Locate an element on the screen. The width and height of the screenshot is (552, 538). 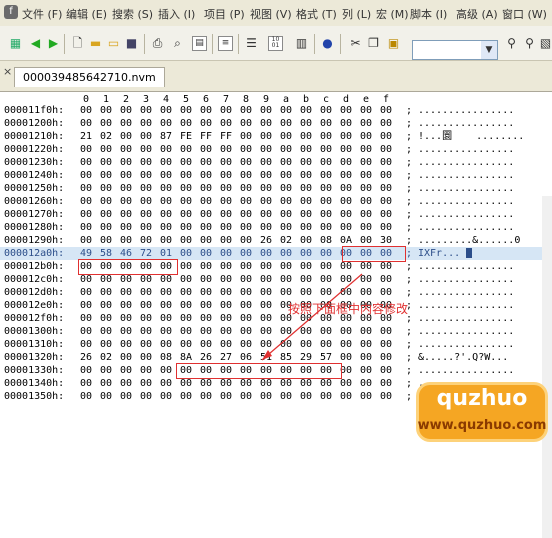
forward-arrow-icon: ▶ is located at coordinates (53, 43).